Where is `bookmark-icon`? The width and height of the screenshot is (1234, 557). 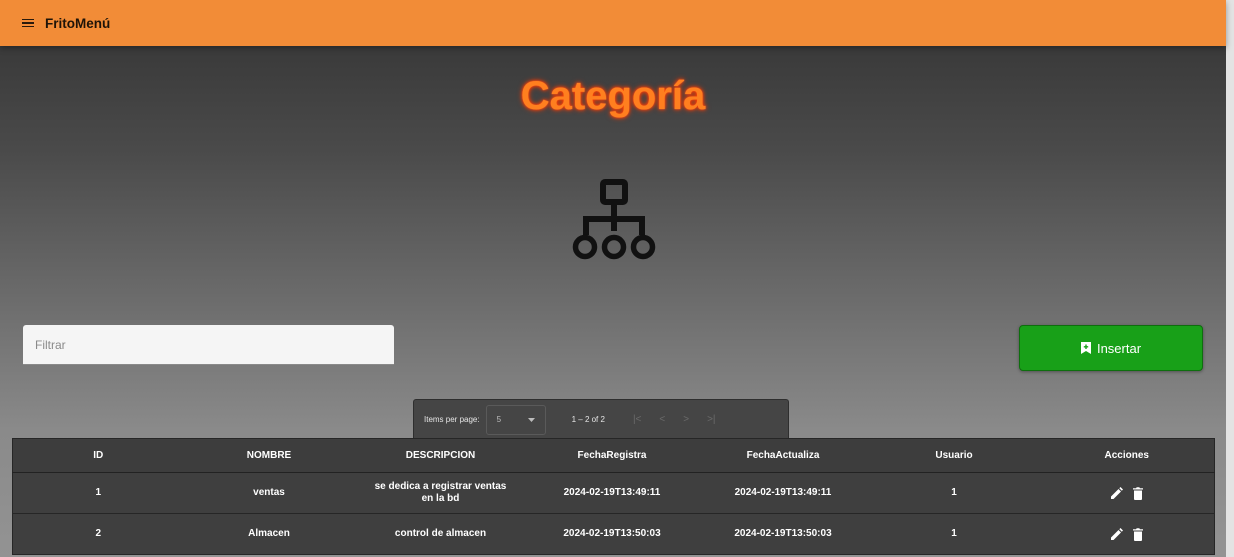
bookmark-icon is located at coordinates (1085, 348).